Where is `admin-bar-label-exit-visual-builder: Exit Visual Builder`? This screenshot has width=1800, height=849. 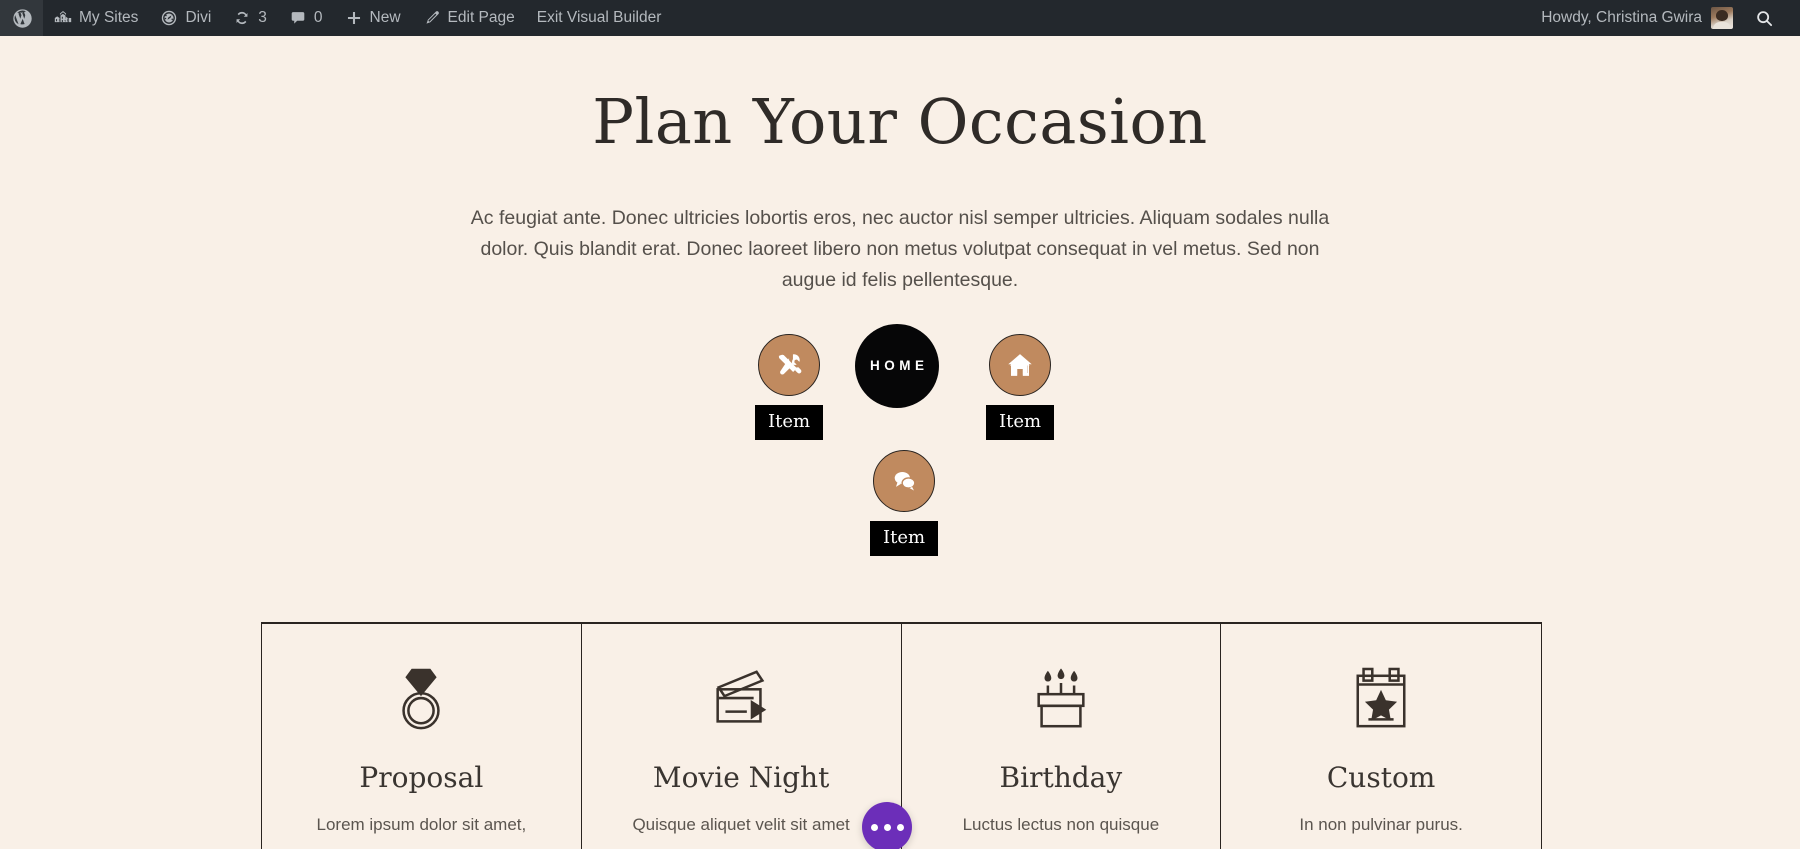 admin-bar-label-exit-visual-builder: Exit Visual Builder is located at coordinates (599, 18).